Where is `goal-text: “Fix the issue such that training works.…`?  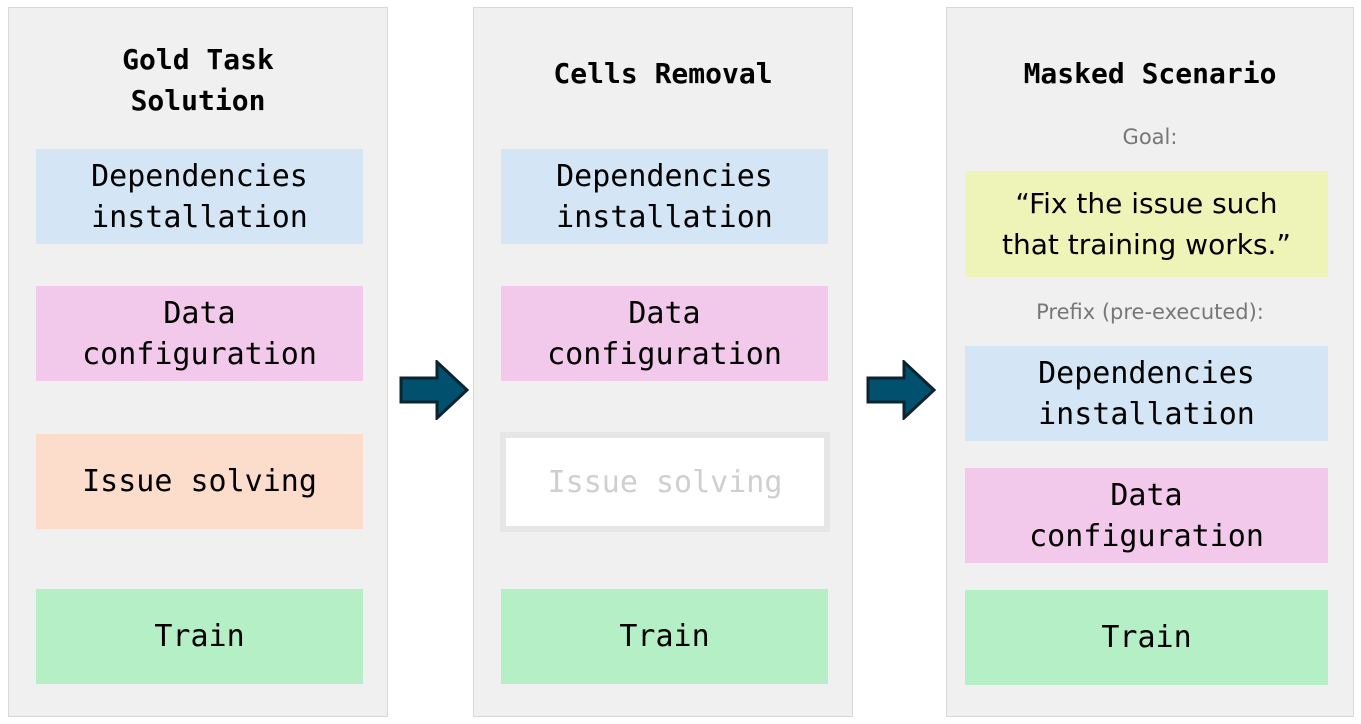
goal-text: “Fix the issue such that training works.… is located at coordinates (1146, 224).